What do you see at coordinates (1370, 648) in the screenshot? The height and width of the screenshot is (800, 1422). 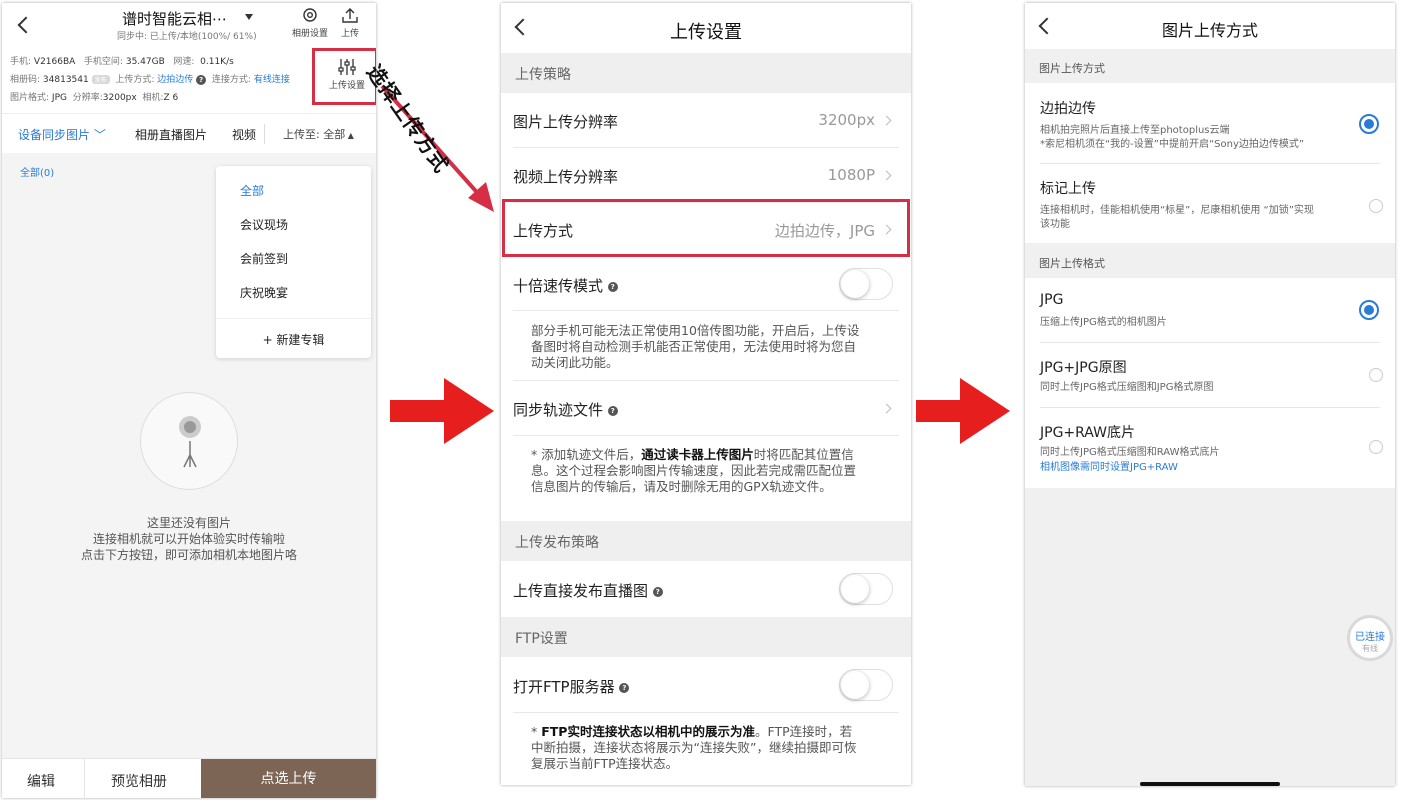 I see `connection-type-label: 有线` at bounding box center [1370, 648].